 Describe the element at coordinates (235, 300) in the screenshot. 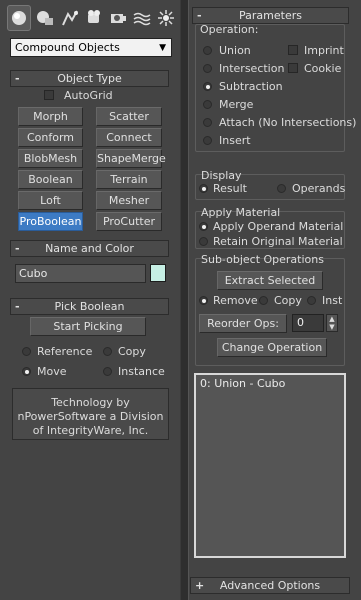

I see `remove-label: Remove` at that location.